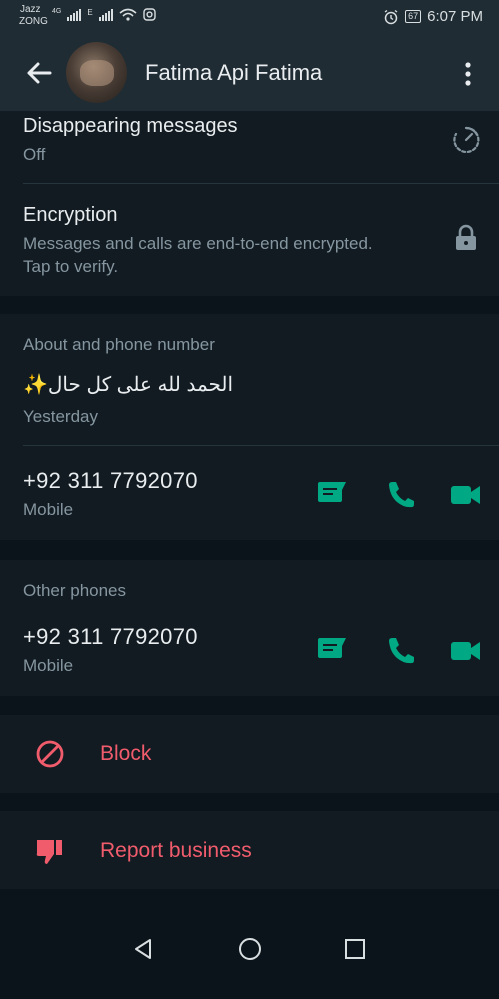 The image size is (499, 999). What do you see at coordinates (176, 850) in the screenshot?
I see `report-label: Report business` at bounding box center [176, 850].